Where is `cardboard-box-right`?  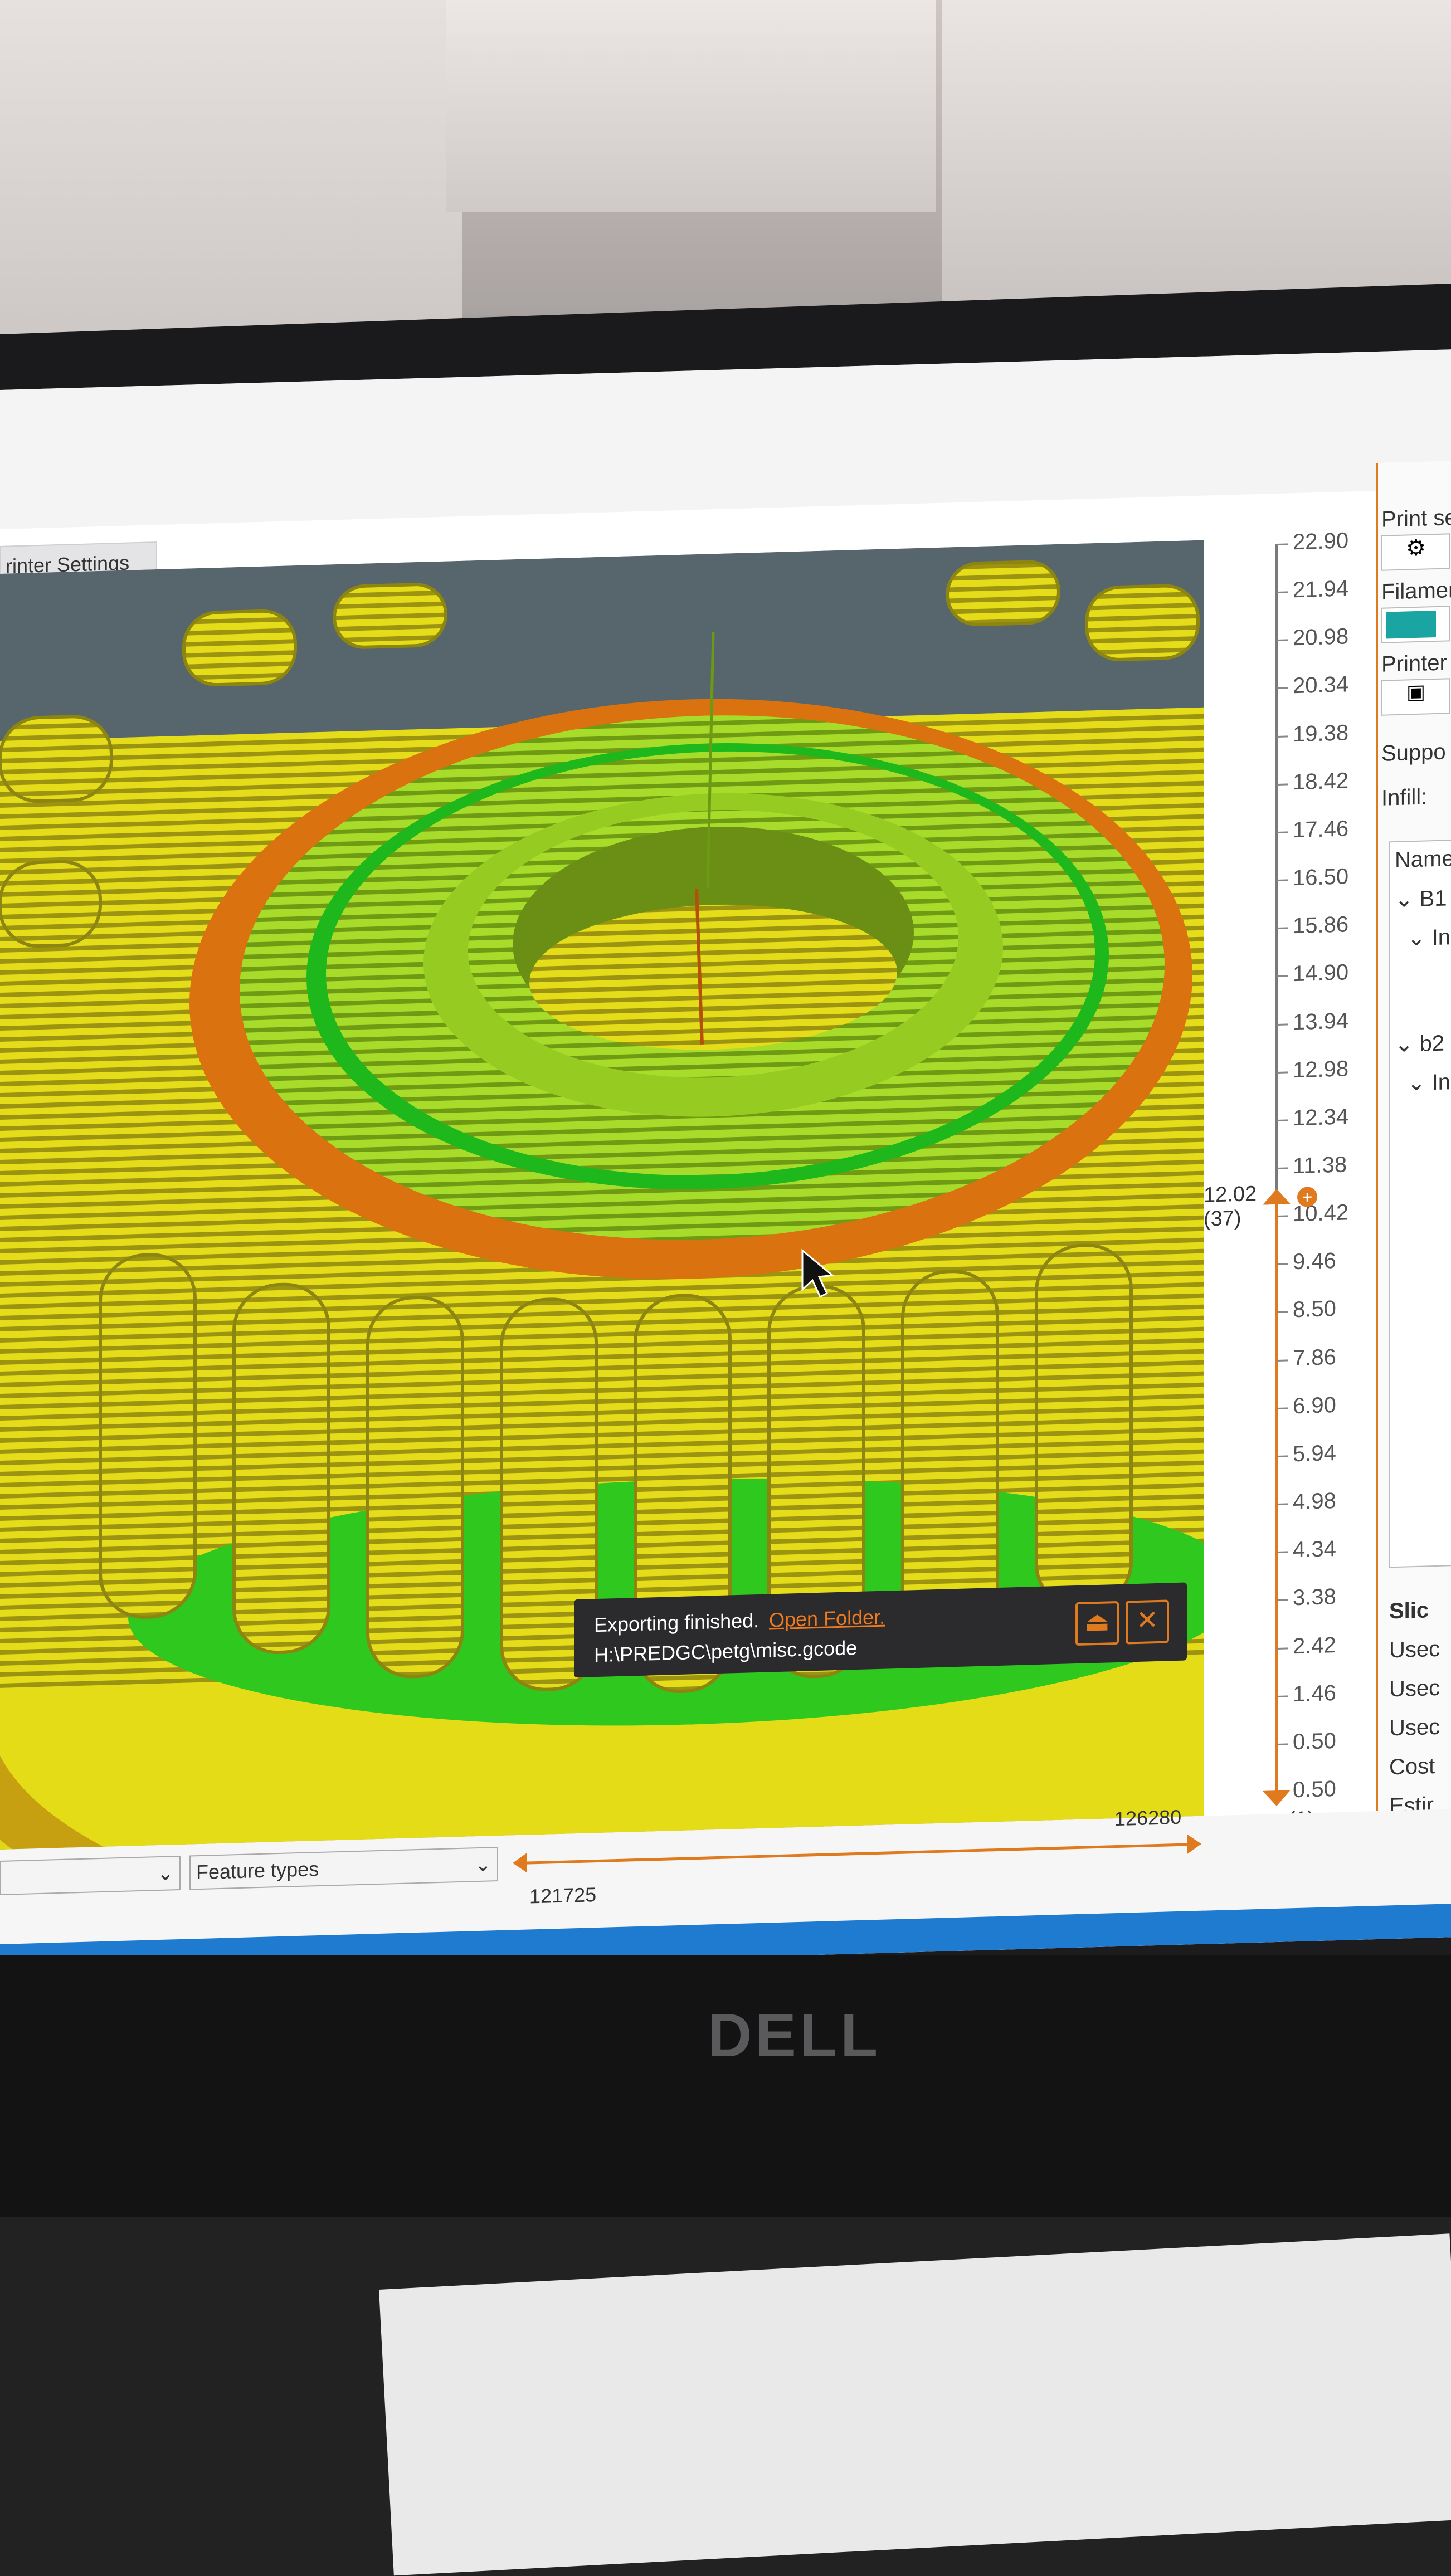 cardboard-box-right is located at coordinates (1196, 156).